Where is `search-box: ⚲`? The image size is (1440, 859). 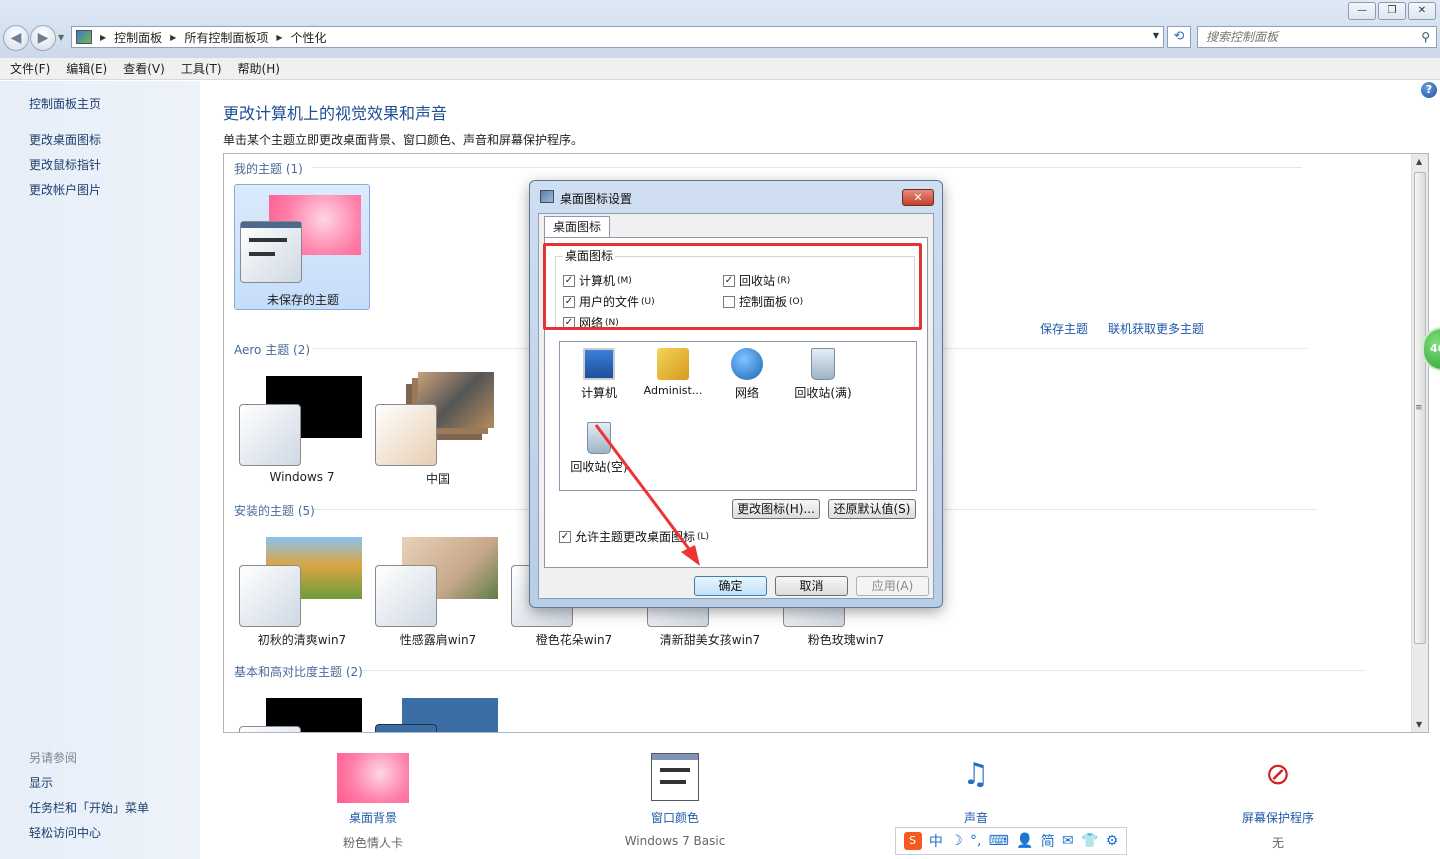
search-box: ⚲ is located at coordinates (1317, 37).